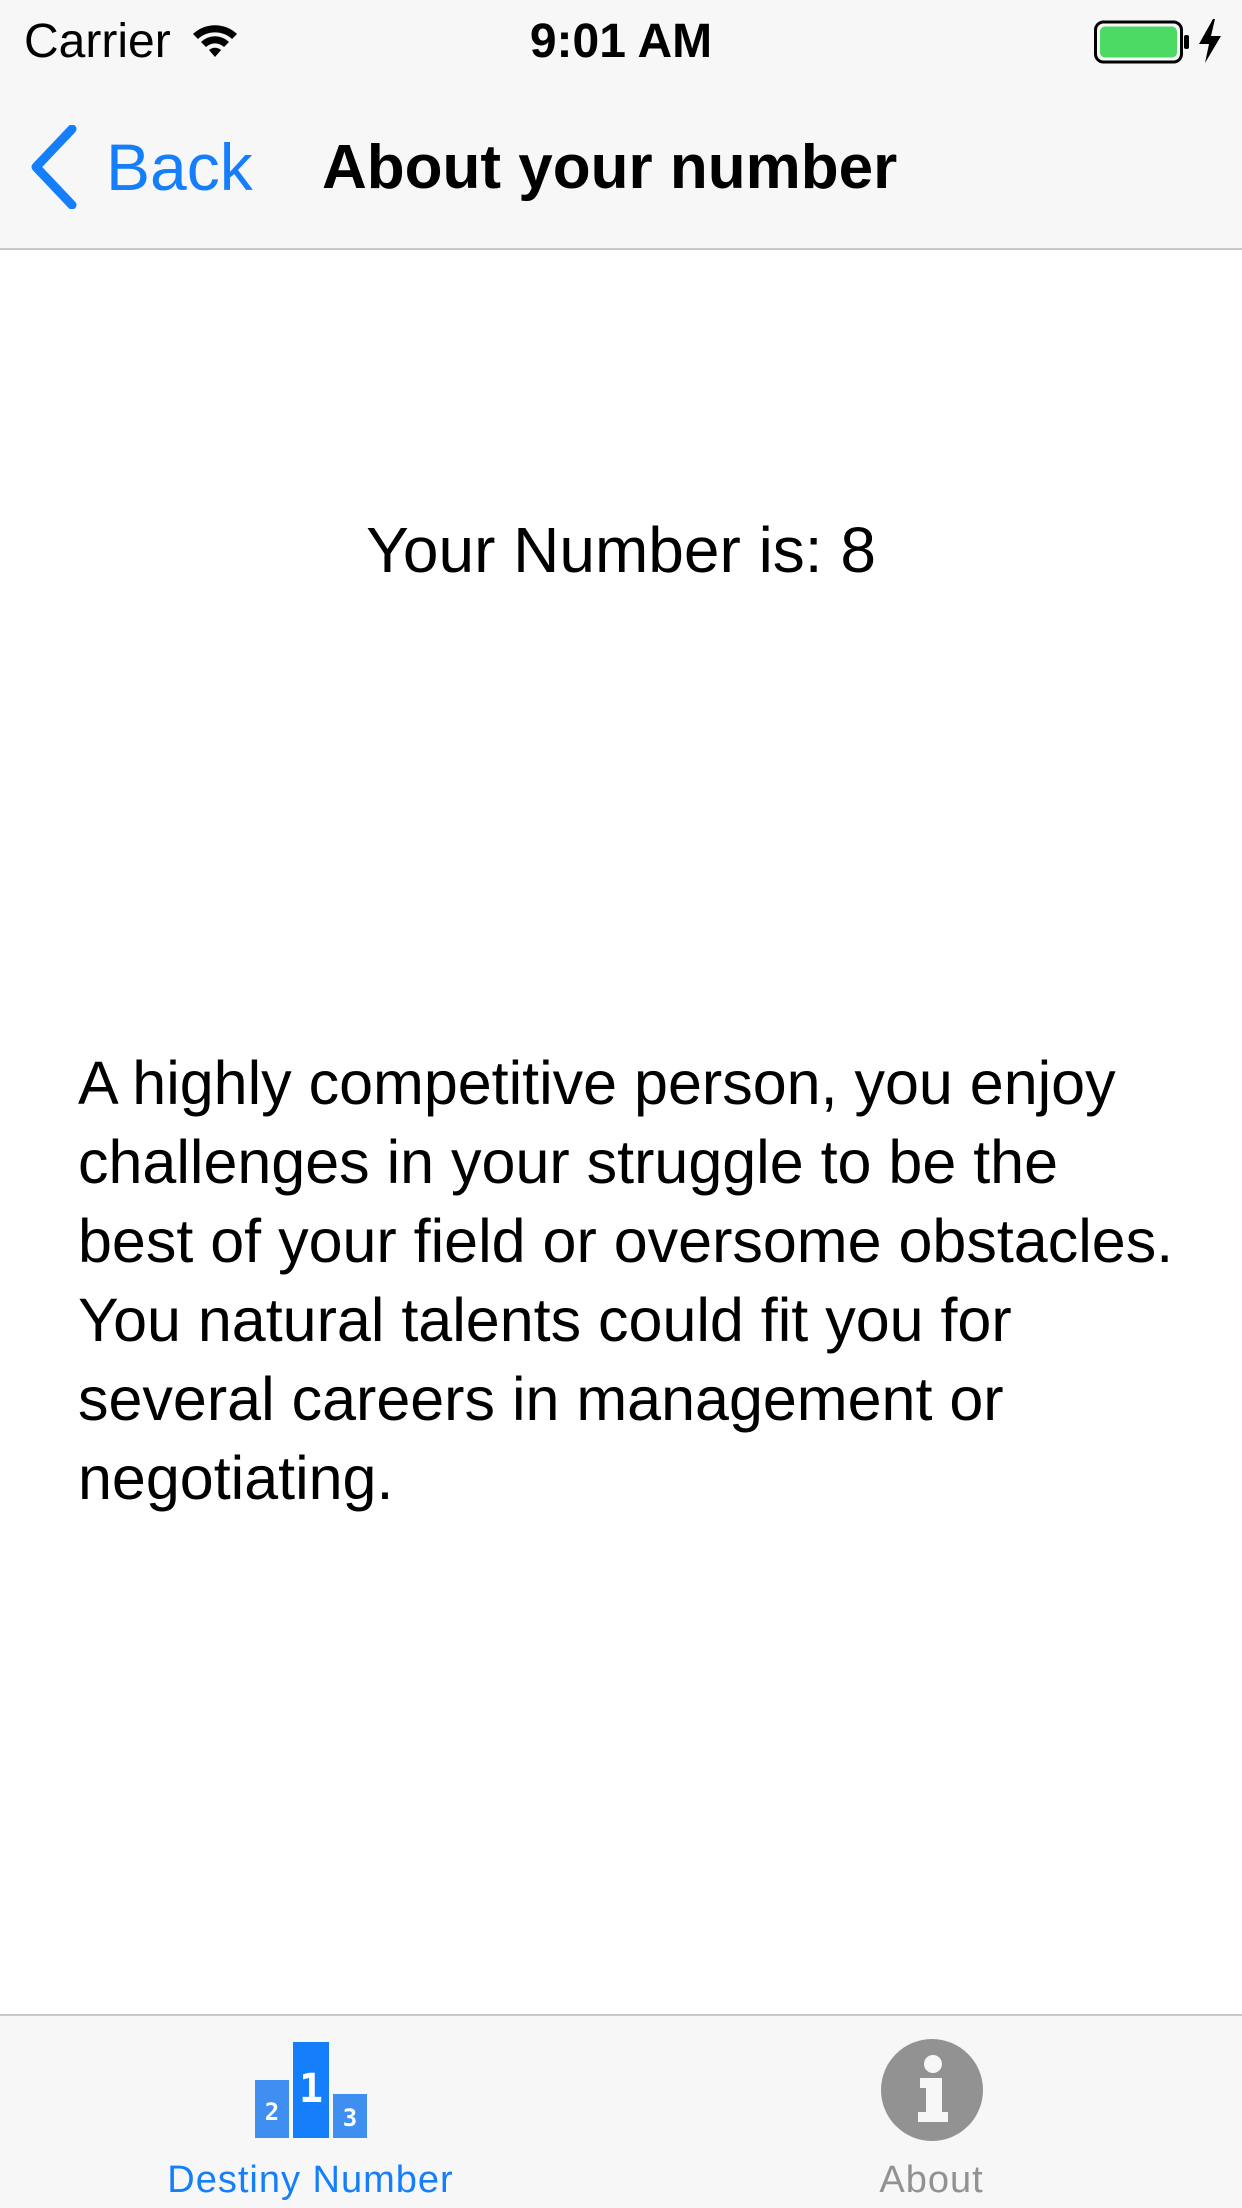  I want to click on tab-about: About, so click(931, 2112).